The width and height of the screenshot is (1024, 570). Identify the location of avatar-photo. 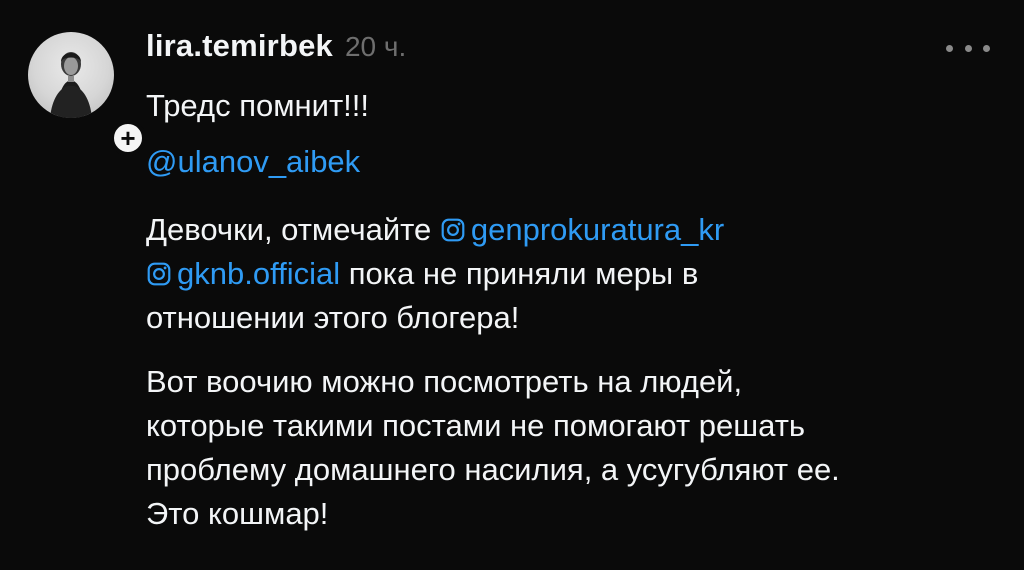
(71, 85).